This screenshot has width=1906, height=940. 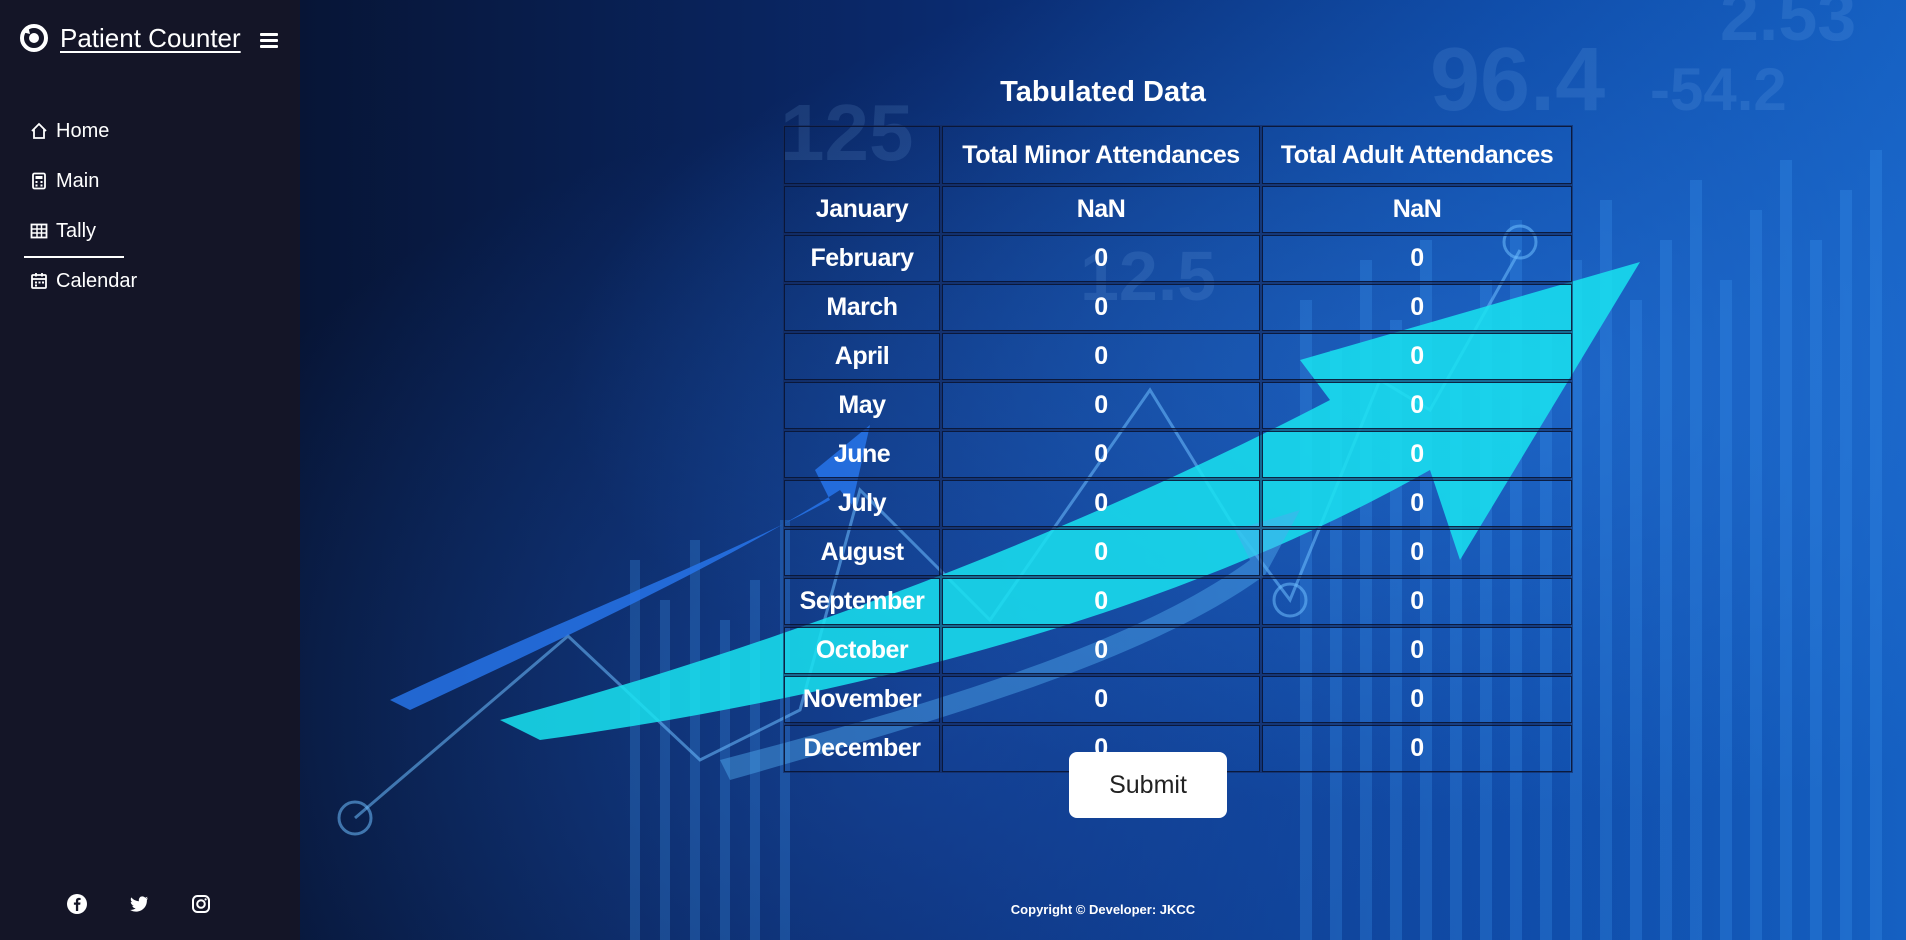 What do you see at coordinates (77, 904) in the screenshot?
I see `facebook-icon` at bounding box center [77, 904].